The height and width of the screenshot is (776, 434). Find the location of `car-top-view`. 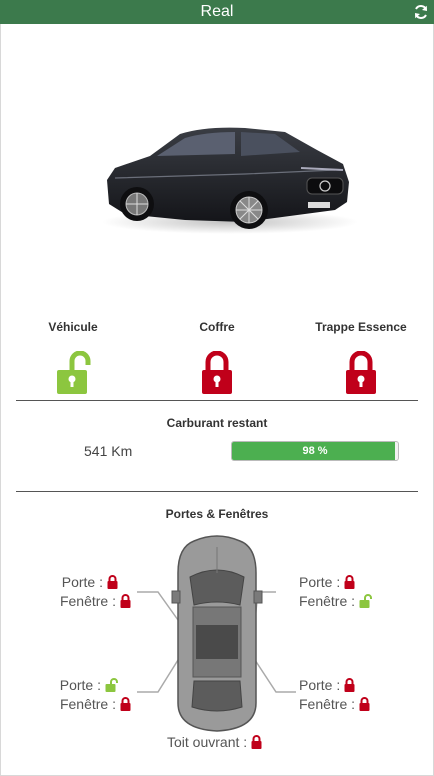

car-top-view is located at coordinates (217, 633).